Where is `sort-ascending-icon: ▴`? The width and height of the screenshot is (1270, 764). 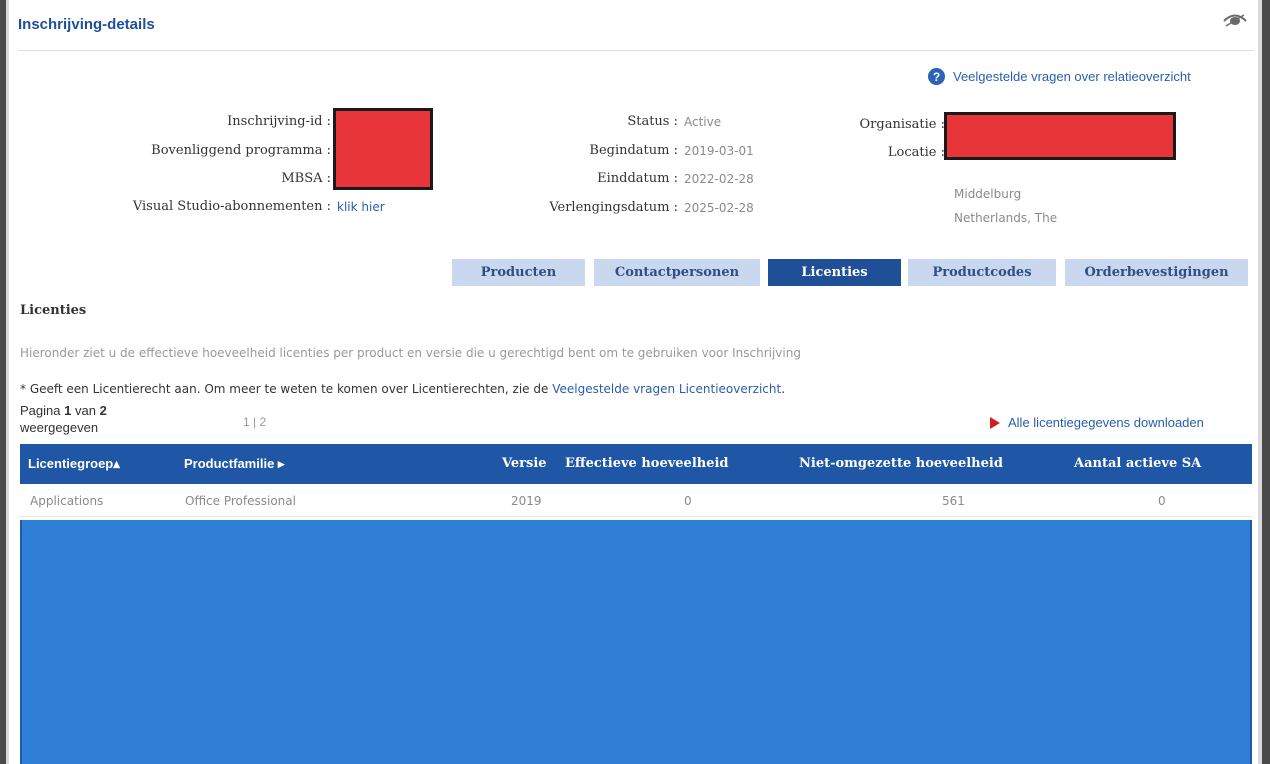
sort-ascending-icon: ▴ is located at coordinates (116, 463).